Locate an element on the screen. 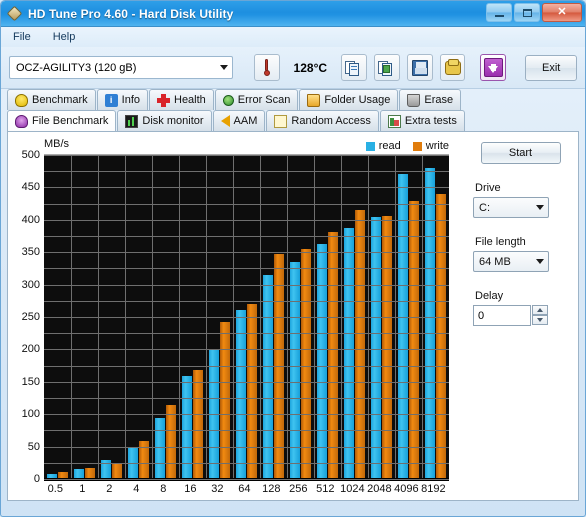 This screenshot has width=586, height=517. tab-file-benchmark: File Benchmark is located at coordinates (62, 120).